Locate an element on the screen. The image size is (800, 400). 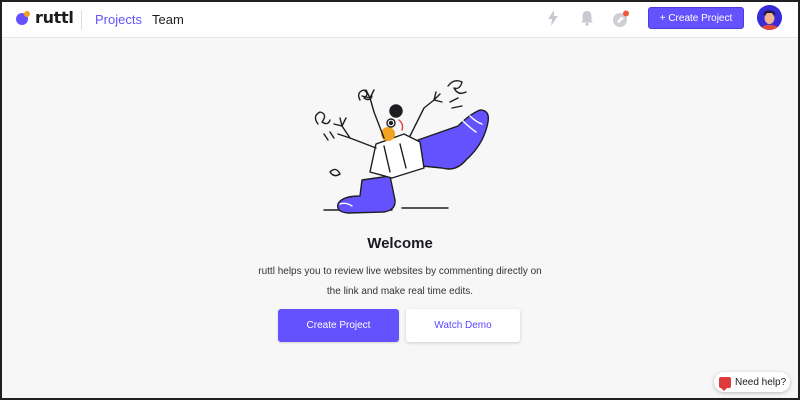
bell-icon is located at coordinates (587, 20).